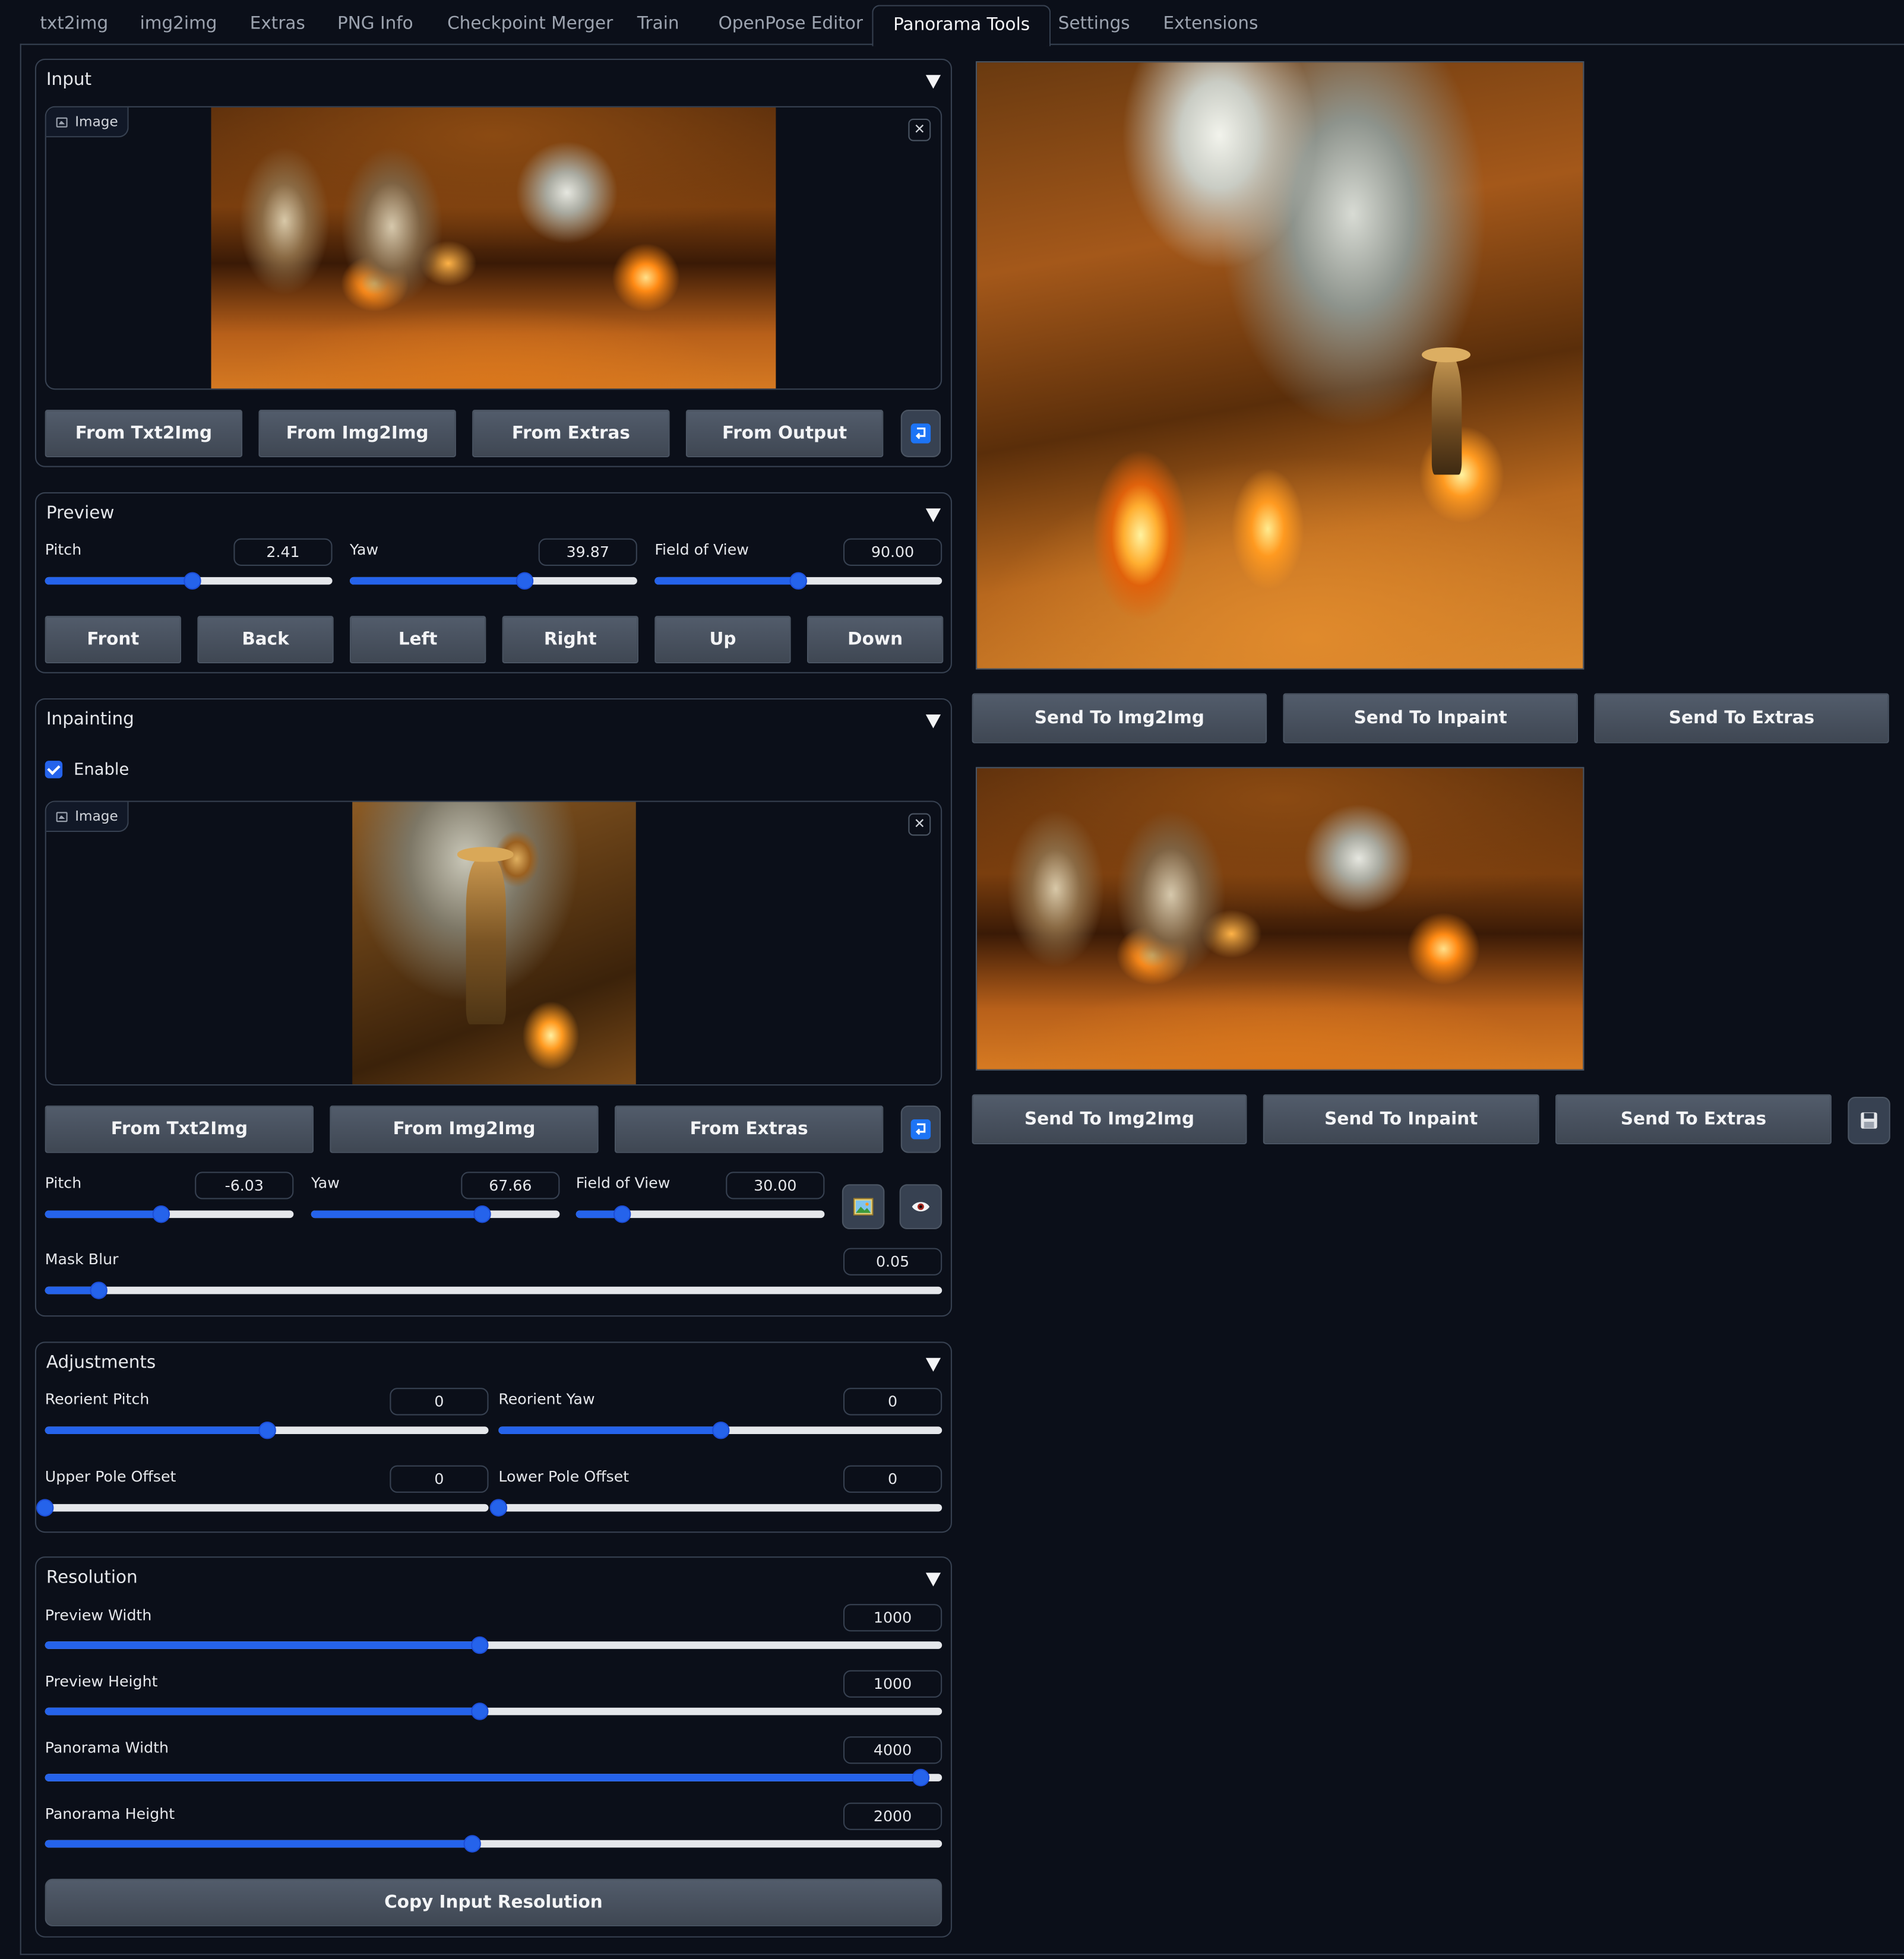  What do you see at coordinates (1446, 355) in the screenshot?
I see `figure-hat` at bounding box center [1446, 355].